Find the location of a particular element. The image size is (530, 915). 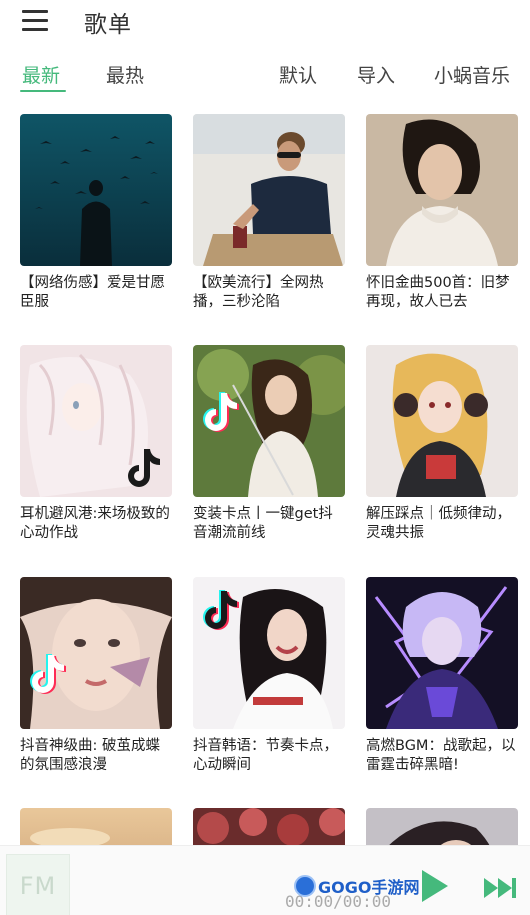

playlist-card: 怀旧金曲500首：旧梦再现，故人已去 is located at coordinates (442, 213).